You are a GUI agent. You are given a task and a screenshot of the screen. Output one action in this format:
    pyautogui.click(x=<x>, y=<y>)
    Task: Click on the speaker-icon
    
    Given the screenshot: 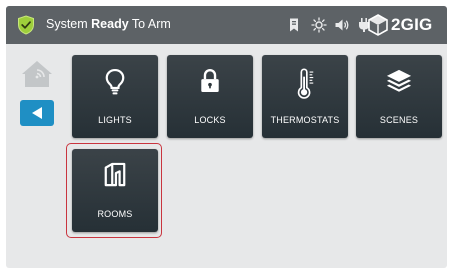 What is the action you would take?
    pyautogui.click(x=342, y=25)
    